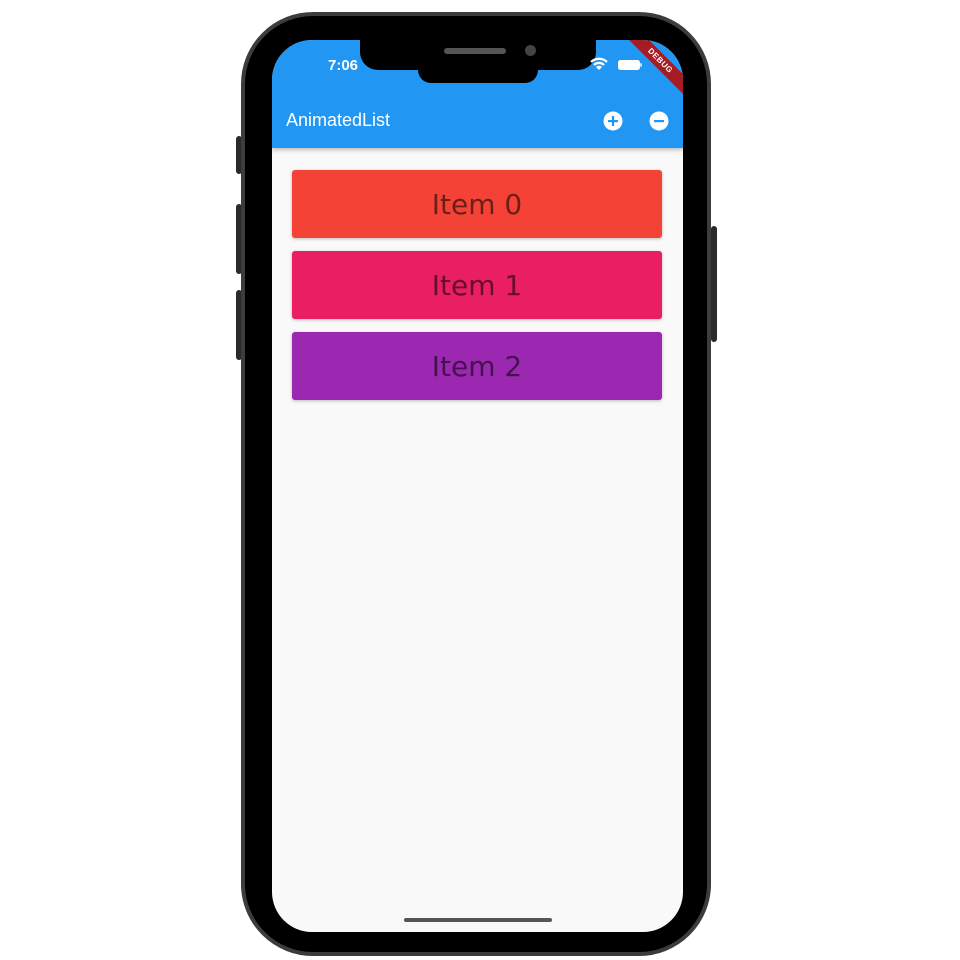  I want to click on list-item-label: Item 2, so click(477, 366).